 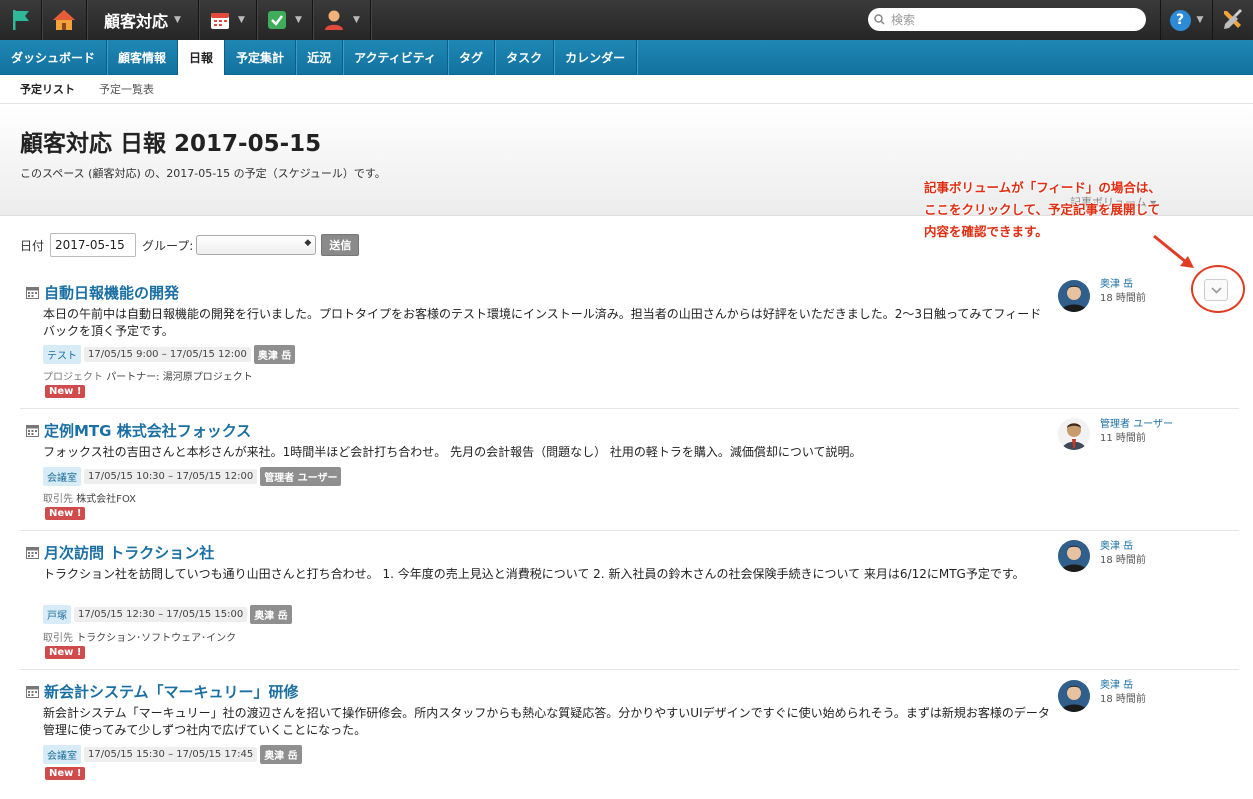 I want to click on tab-tasks: タスク, so click(x=525, y=57).